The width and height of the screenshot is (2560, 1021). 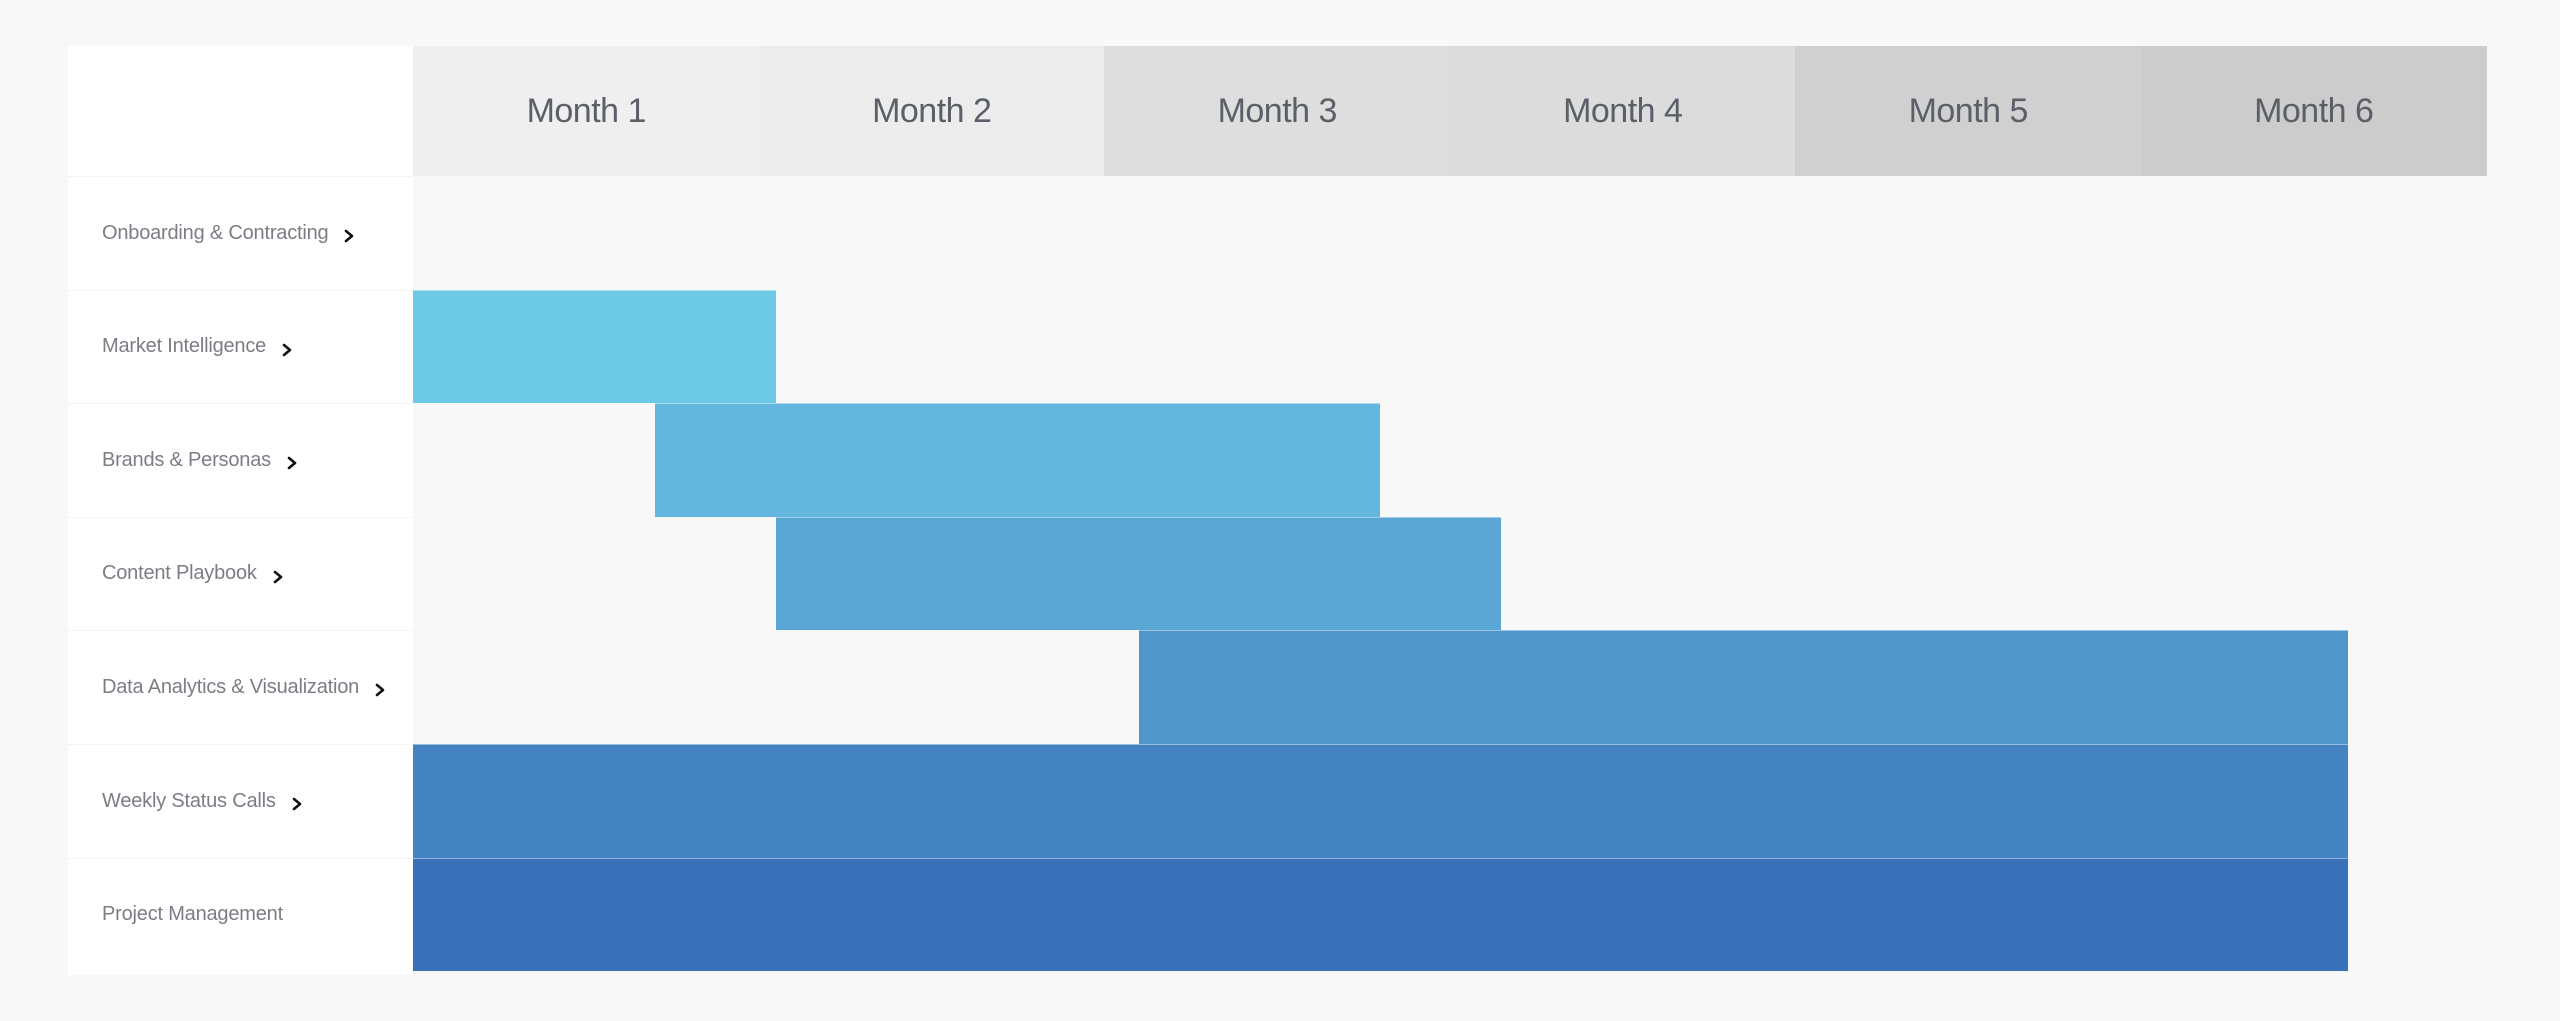 What do you see at coordinates (192, 914) in the screenshot?
I see `task-name: Project Management` at bounding box center [192, 914].